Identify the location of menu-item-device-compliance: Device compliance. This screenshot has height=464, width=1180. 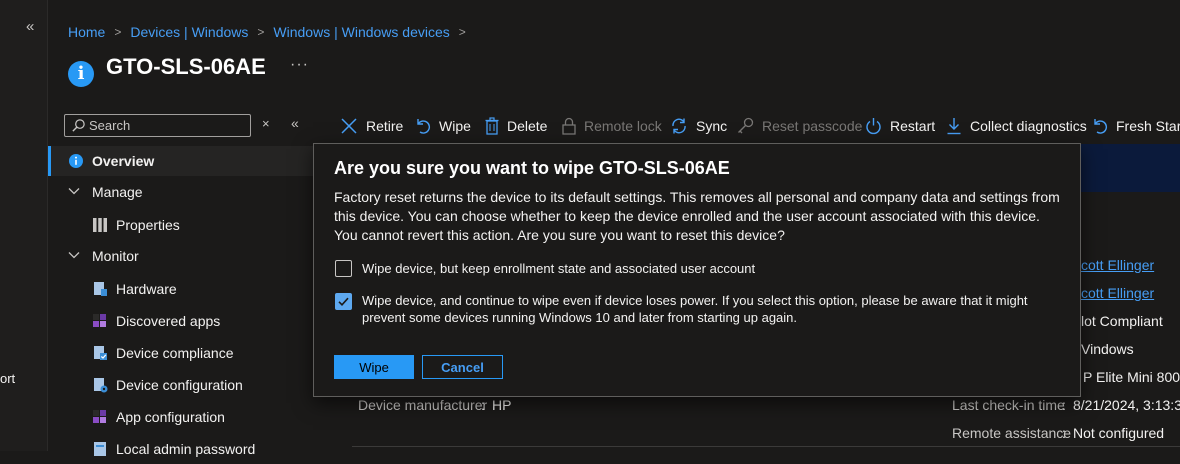
(181, 353).